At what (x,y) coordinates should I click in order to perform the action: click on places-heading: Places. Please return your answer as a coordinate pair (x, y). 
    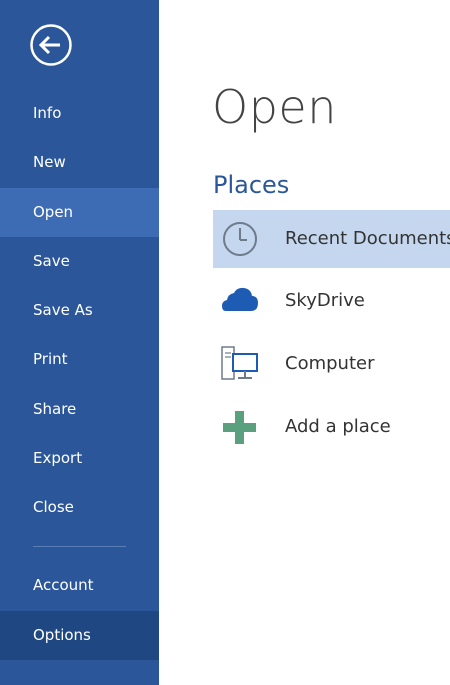
    Looking at the image, I should click on (251, 185).